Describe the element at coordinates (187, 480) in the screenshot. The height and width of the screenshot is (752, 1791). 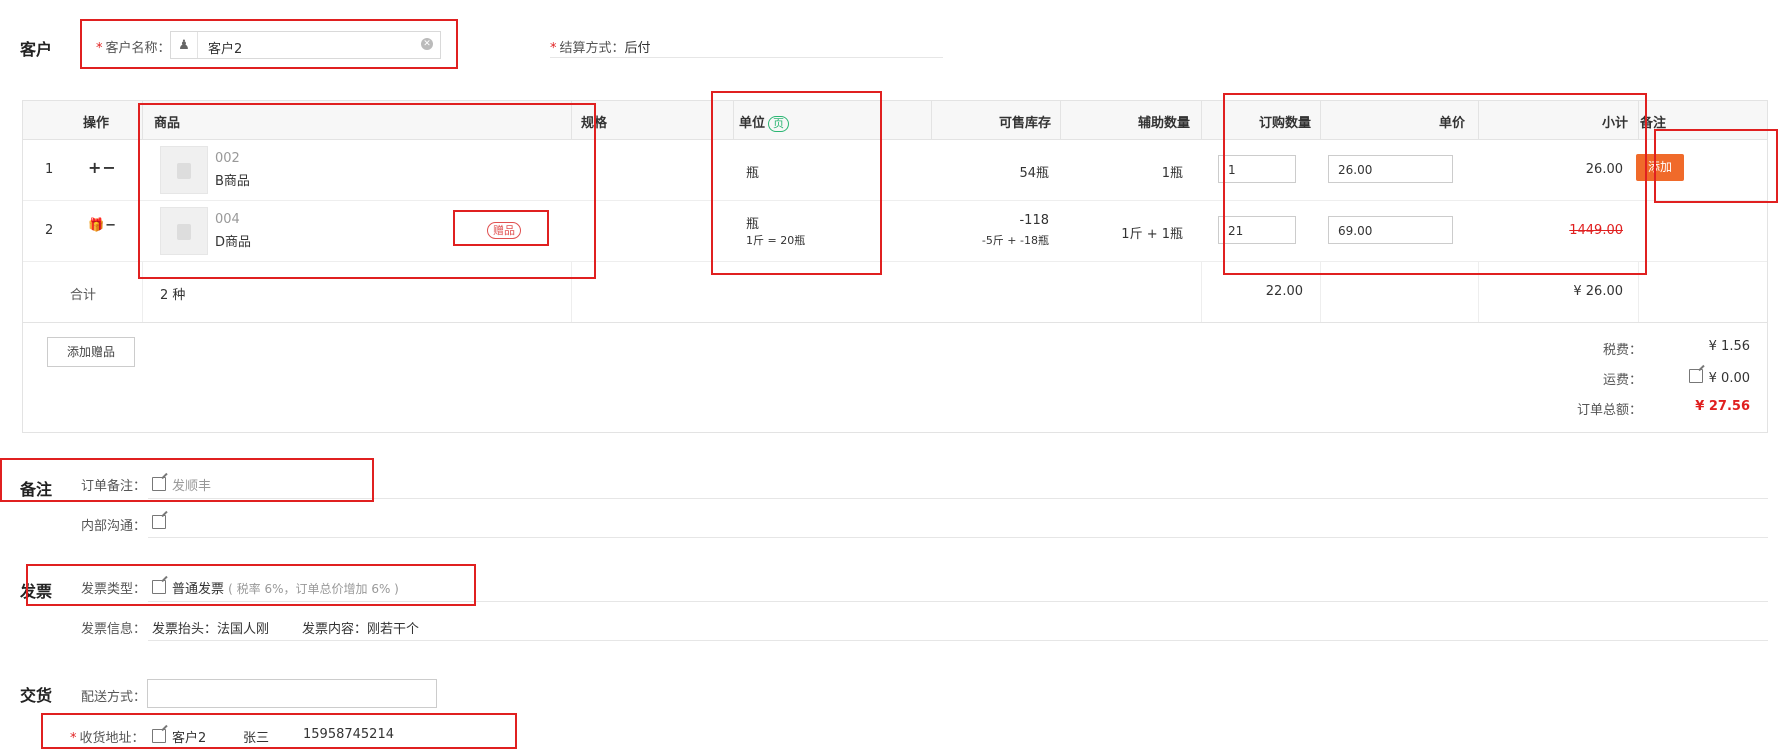
I see `highlight-box-remark` at that location.